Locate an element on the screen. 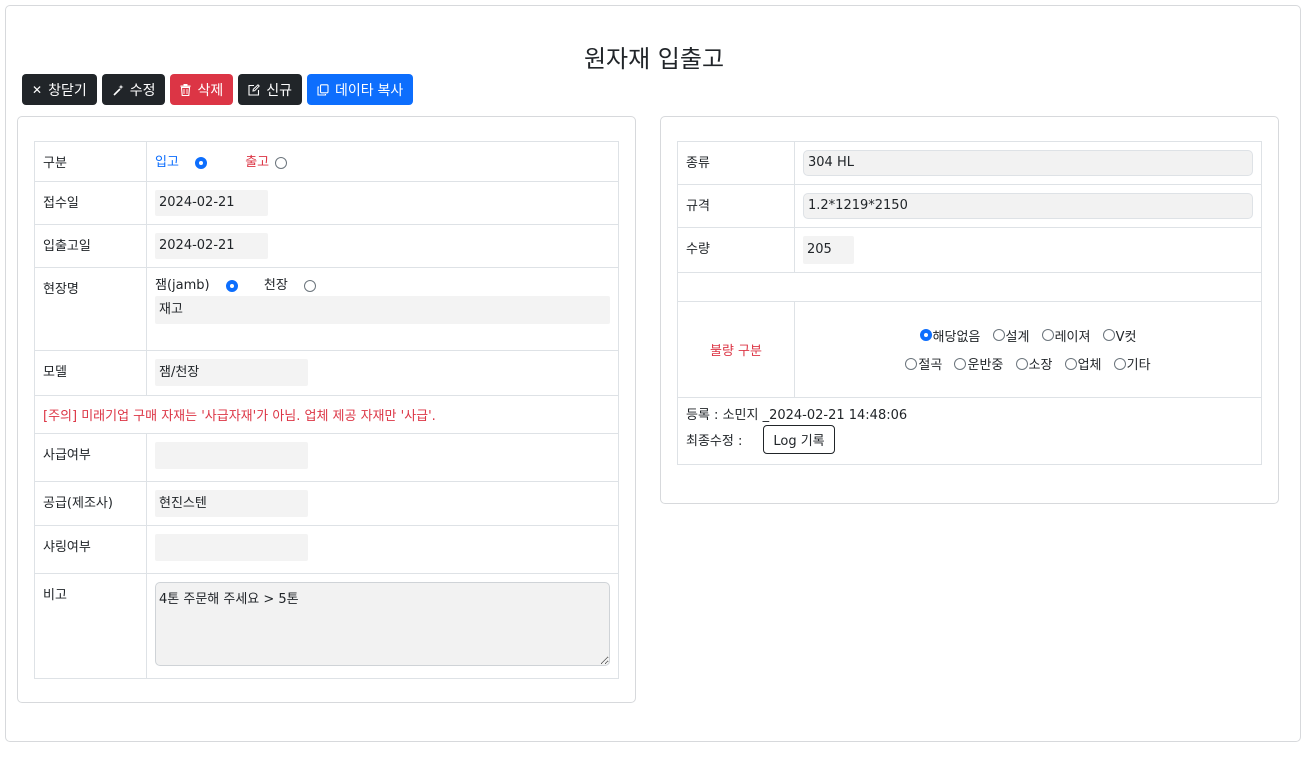 Image resolution: width=1315 pixels, height=758 pixels. defect-design-label: 설계 is located at coordinates (1017, 337).